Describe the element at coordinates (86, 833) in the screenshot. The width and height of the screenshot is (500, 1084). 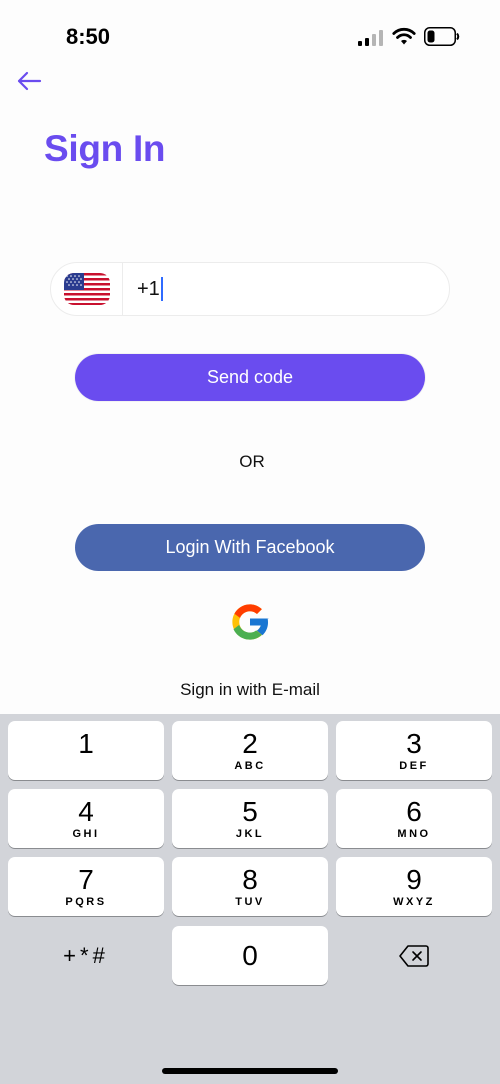
I see `key-letters: GHI` at that location.